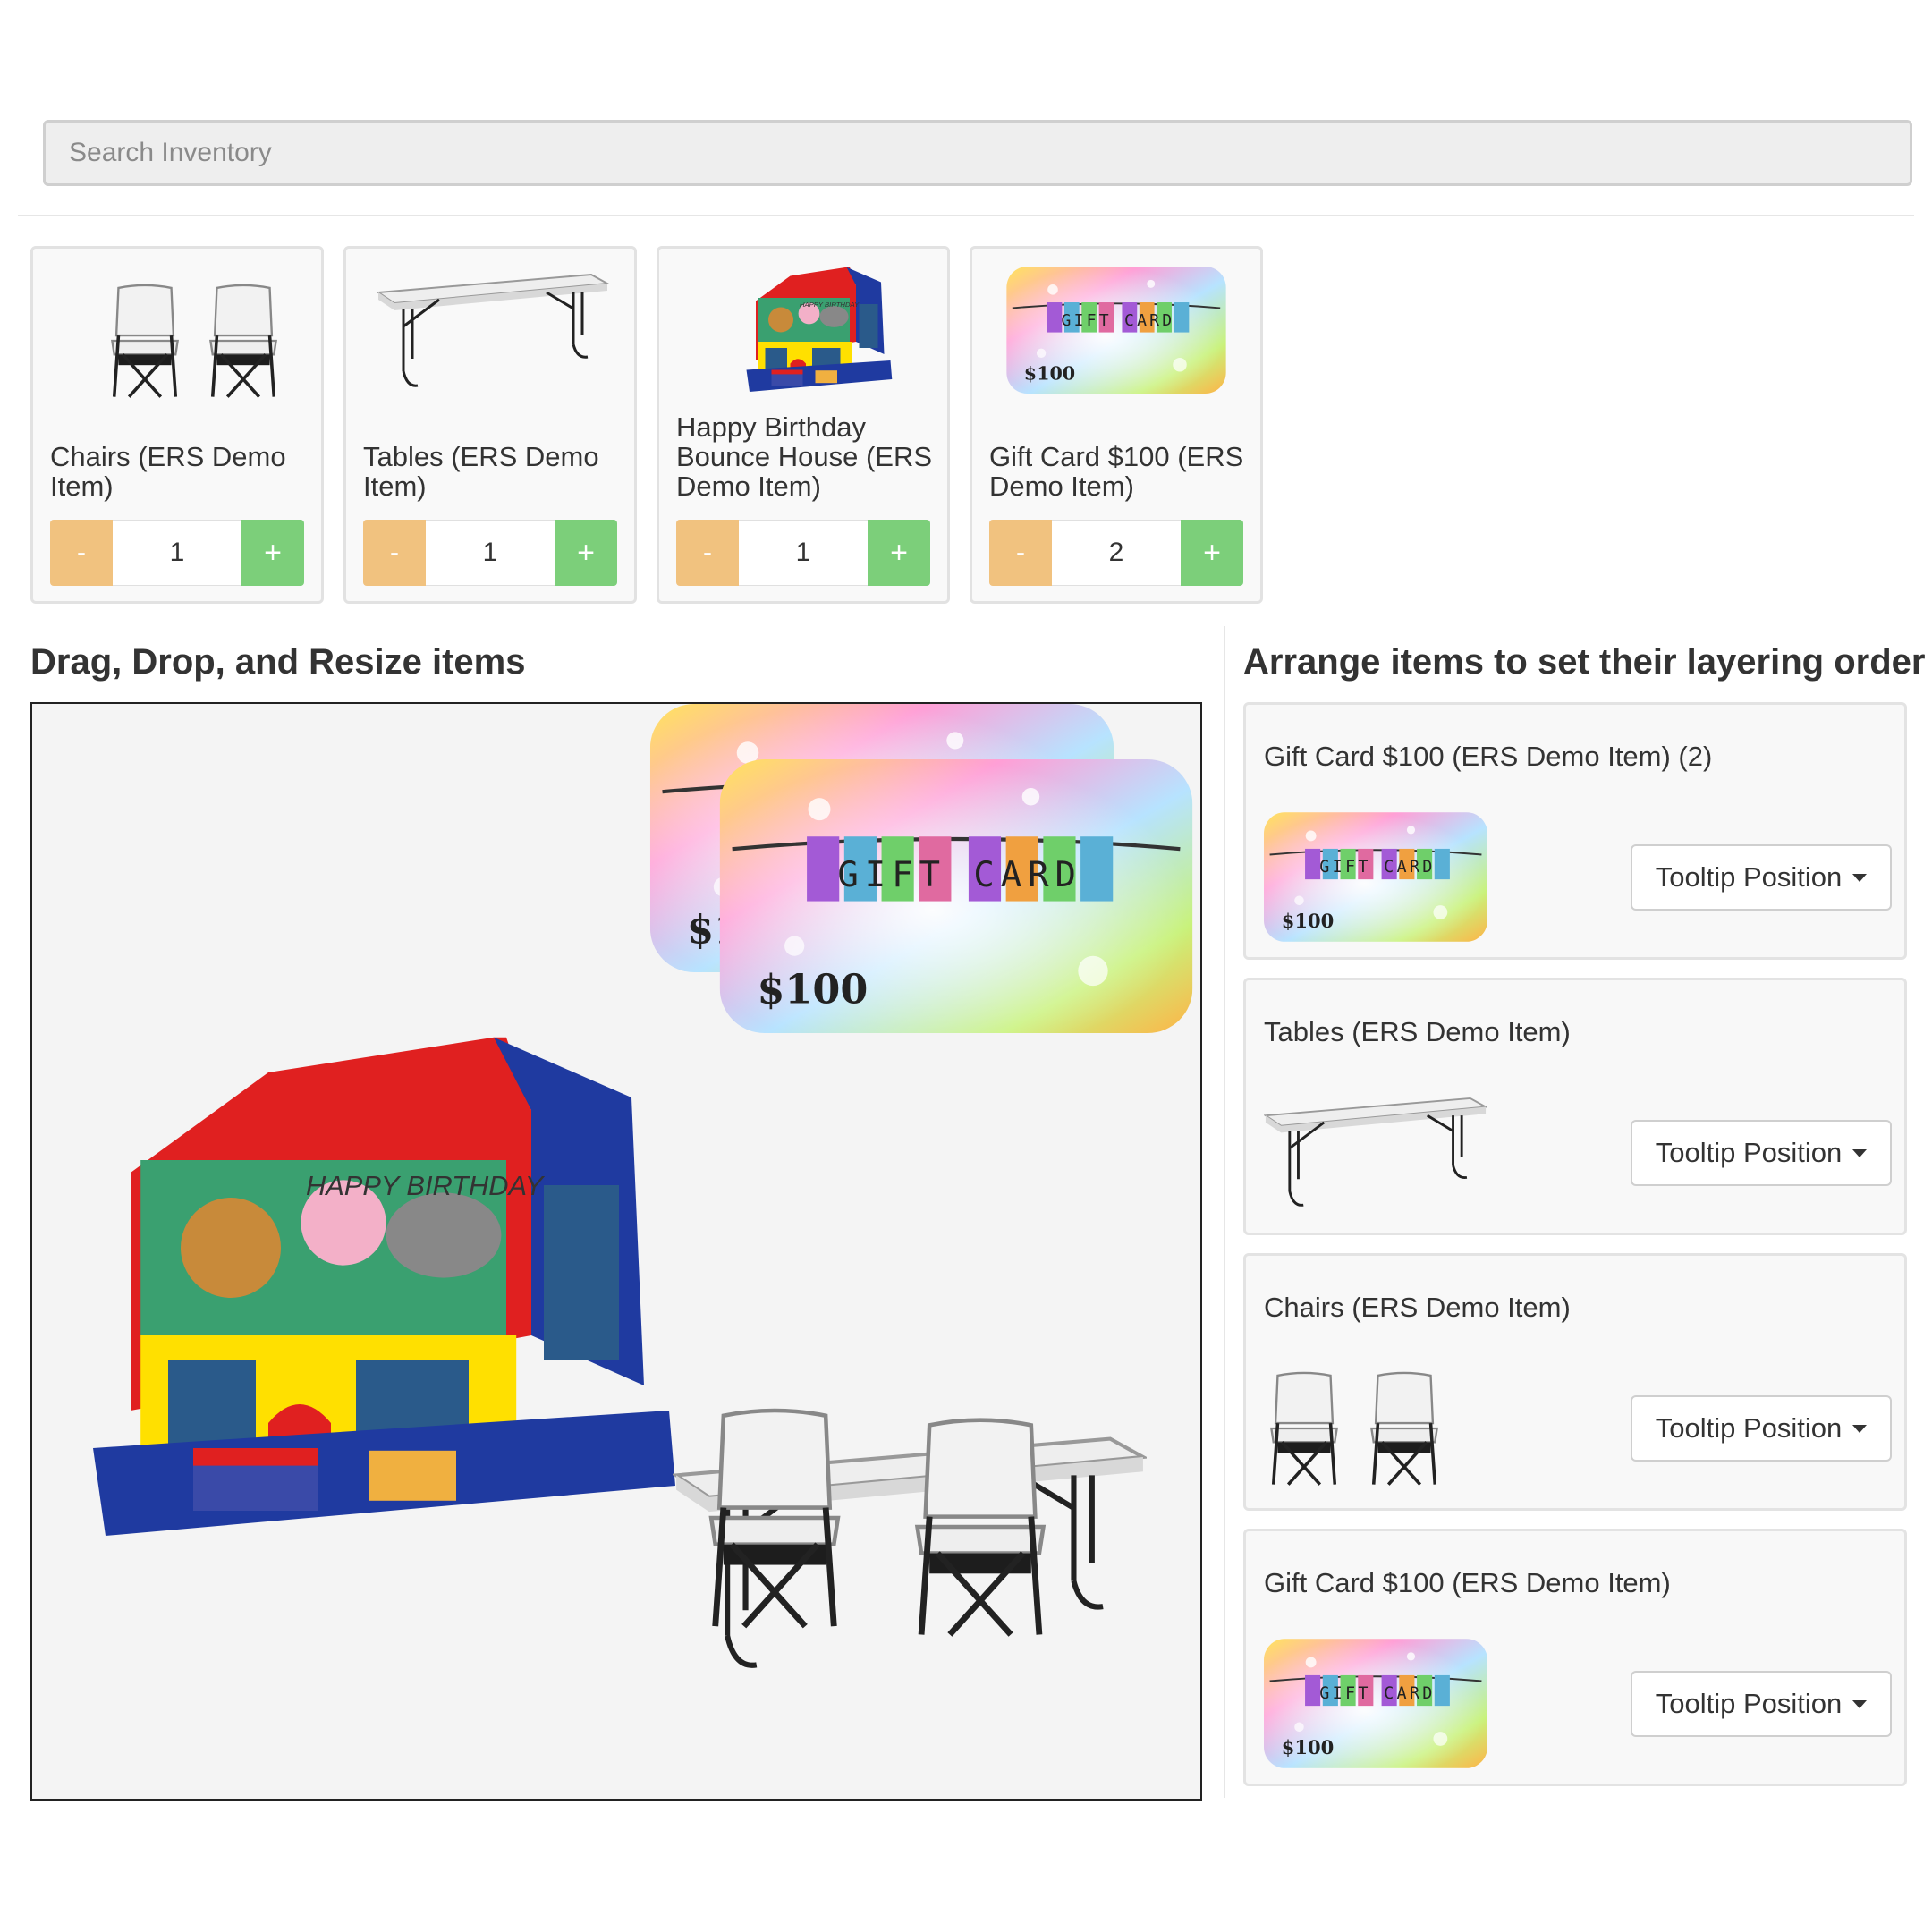 The height and width of the screenshot is (1932, 1932). What do you see at coordinates (1575, 1382) in the screenshot?
I see `layer-item-chairs: Chairs (ERS Demo Item) Tooltip Position` at bounding box center [1575, 1382].